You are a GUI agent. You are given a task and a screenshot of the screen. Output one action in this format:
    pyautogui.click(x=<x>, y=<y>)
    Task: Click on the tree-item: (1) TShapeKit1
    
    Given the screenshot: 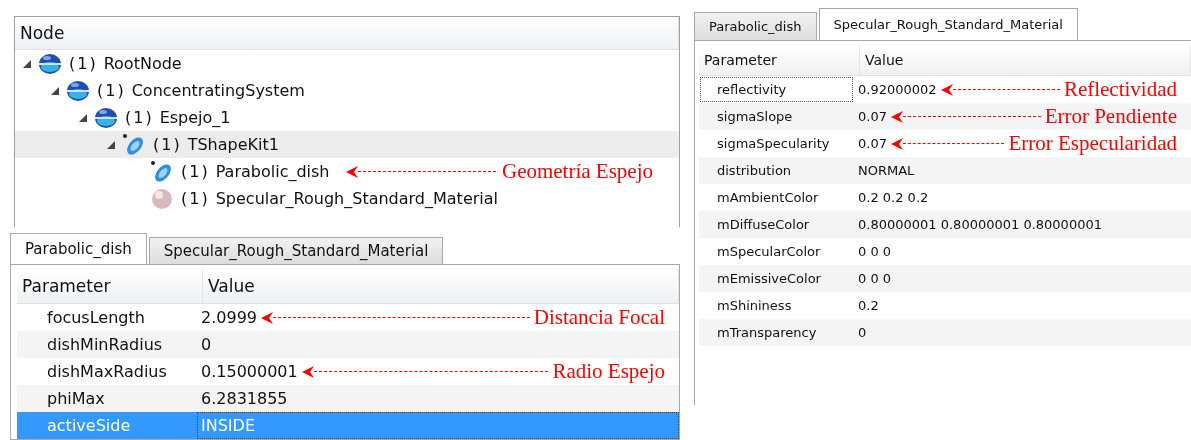 What is the action you would take?
    pyautogui.click(x=347, y=144)
    